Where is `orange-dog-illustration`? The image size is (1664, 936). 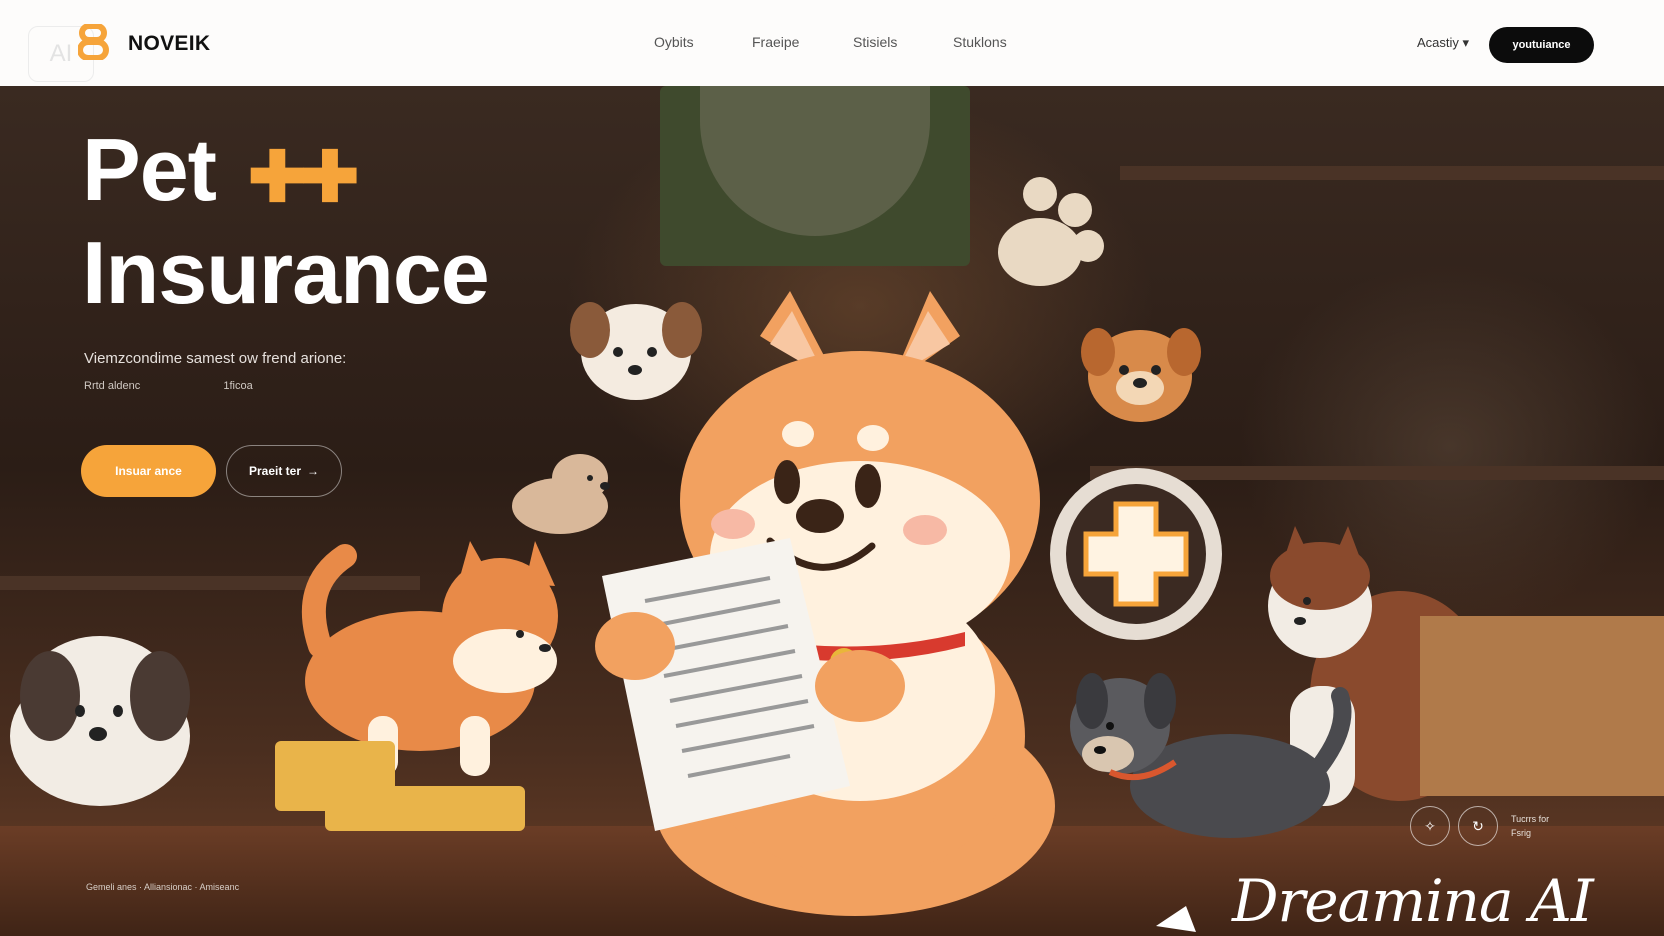 orange-dog-illustration is located at coordinates (429, 658).